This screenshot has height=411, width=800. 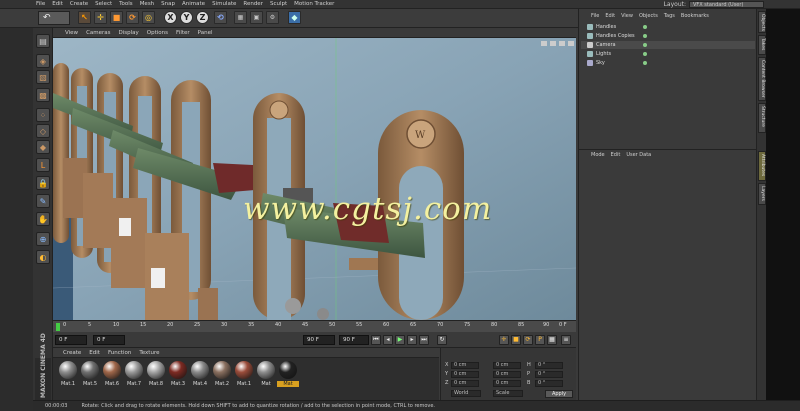 I want to click on position-x-field: 0 cm, so click(x=465, y=365).